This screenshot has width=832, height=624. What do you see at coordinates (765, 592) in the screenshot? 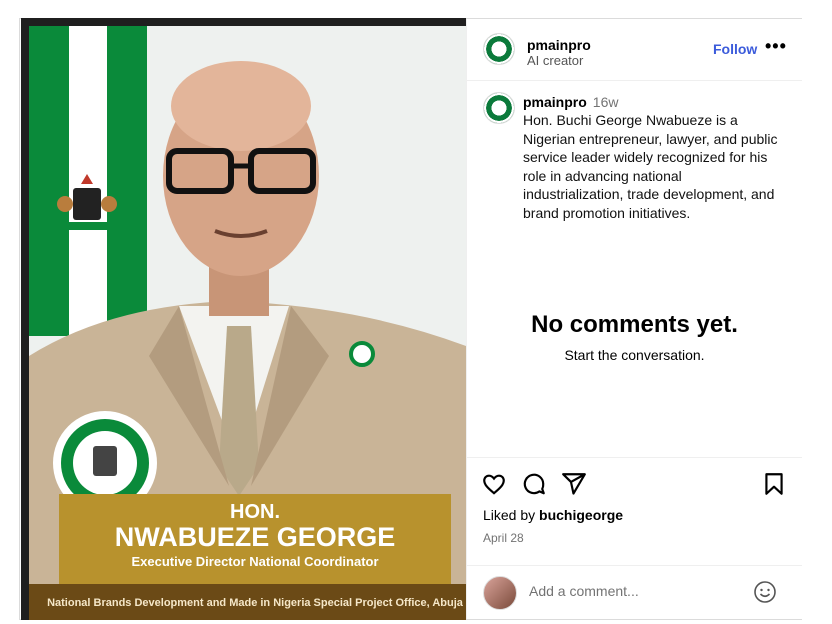
I see `emoji-icon` at bounding box center [765, 592].